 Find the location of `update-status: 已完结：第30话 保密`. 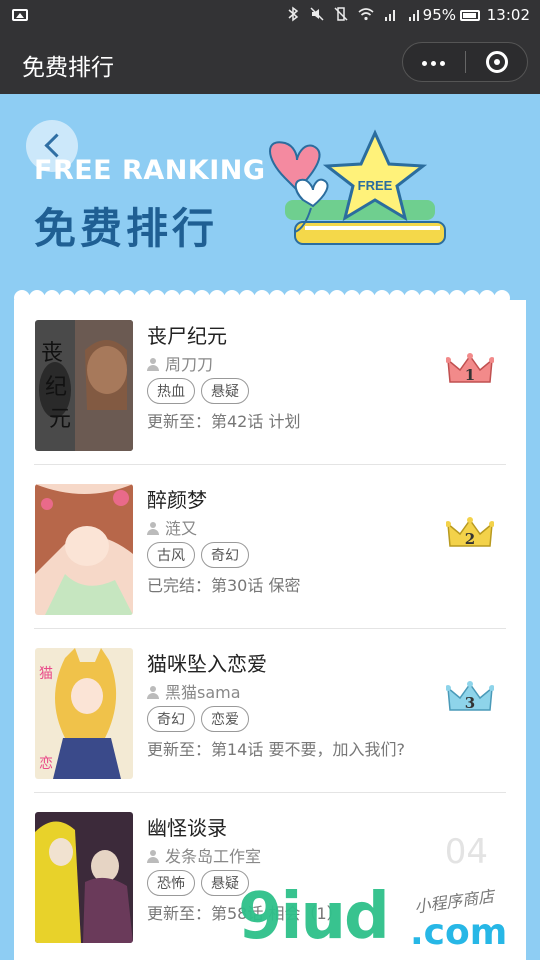

update-status: 已完结：第30话 保密 is located at coordinates (224, 585).